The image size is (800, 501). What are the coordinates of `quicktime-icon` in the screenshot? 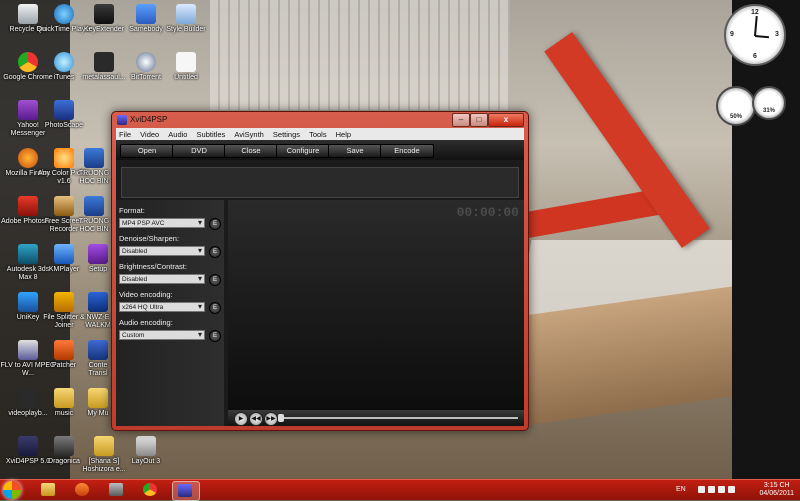 It's located at (64, 14).